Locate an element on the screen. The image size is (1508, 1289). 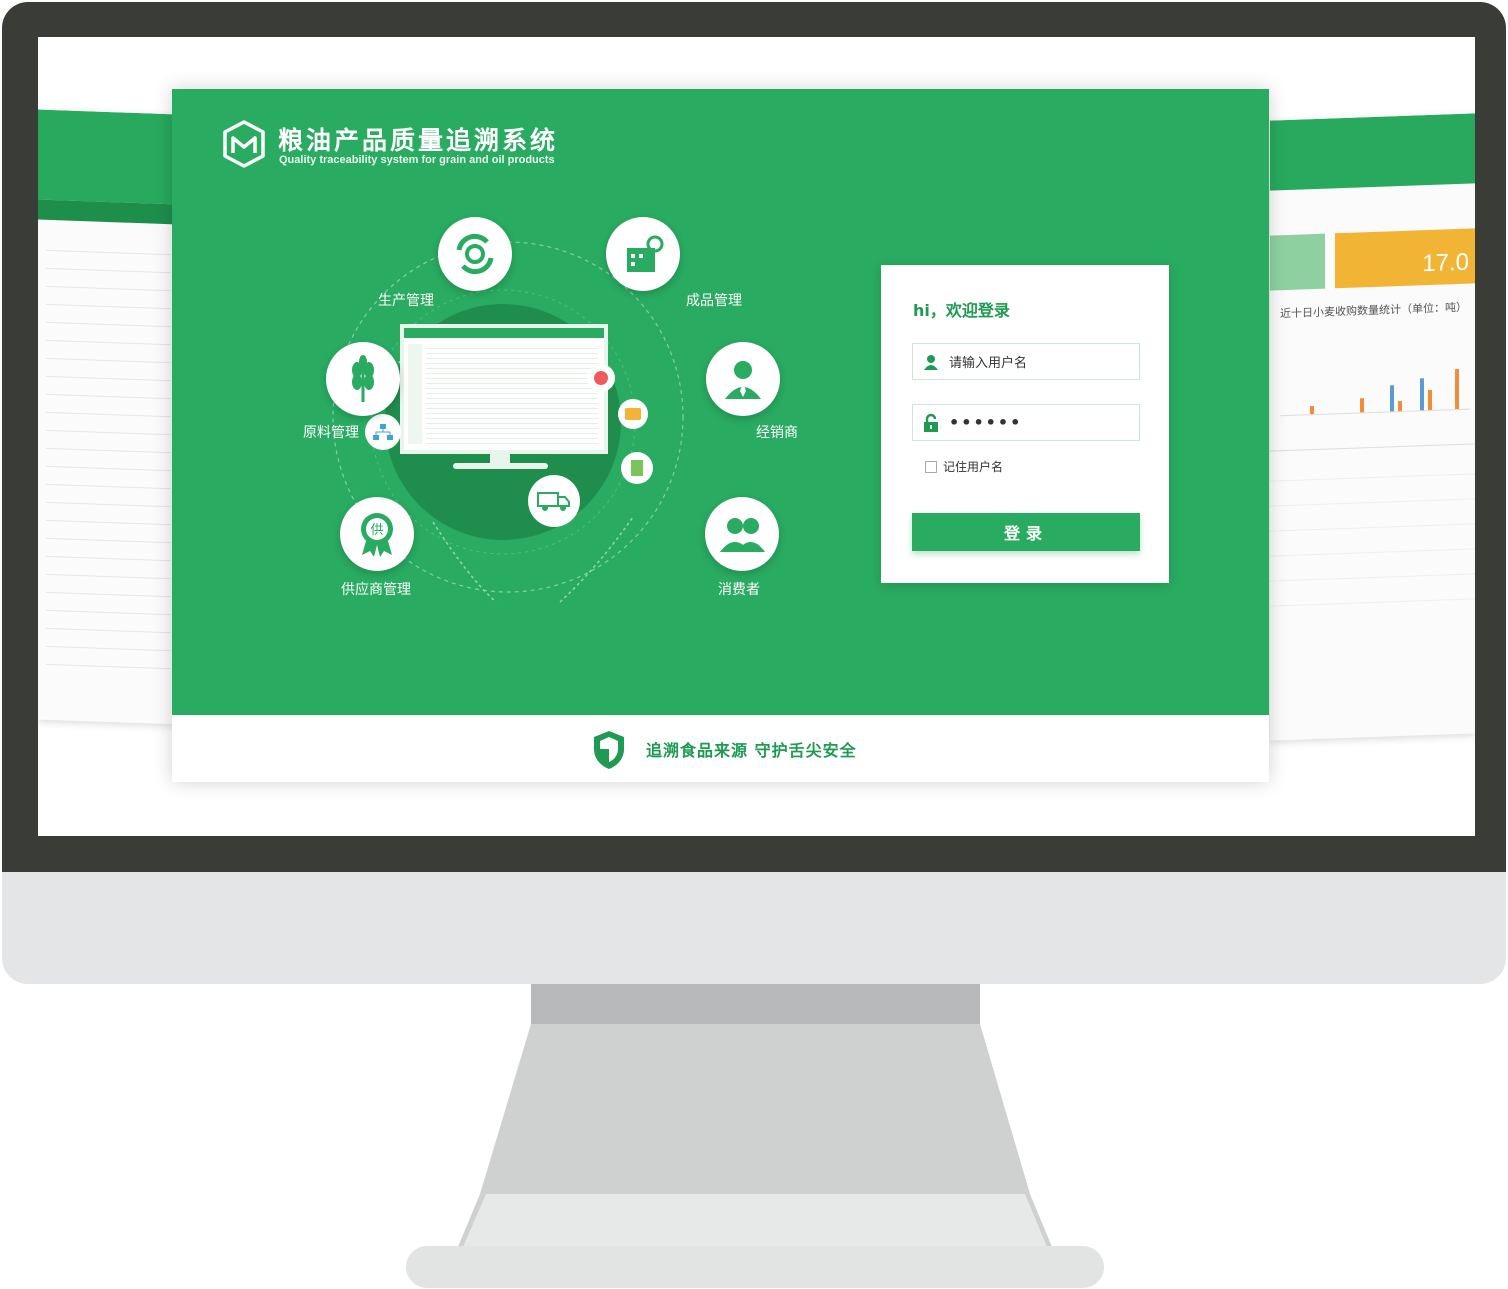
stat-value: 17.0 is located at coordinates (1445, 263).